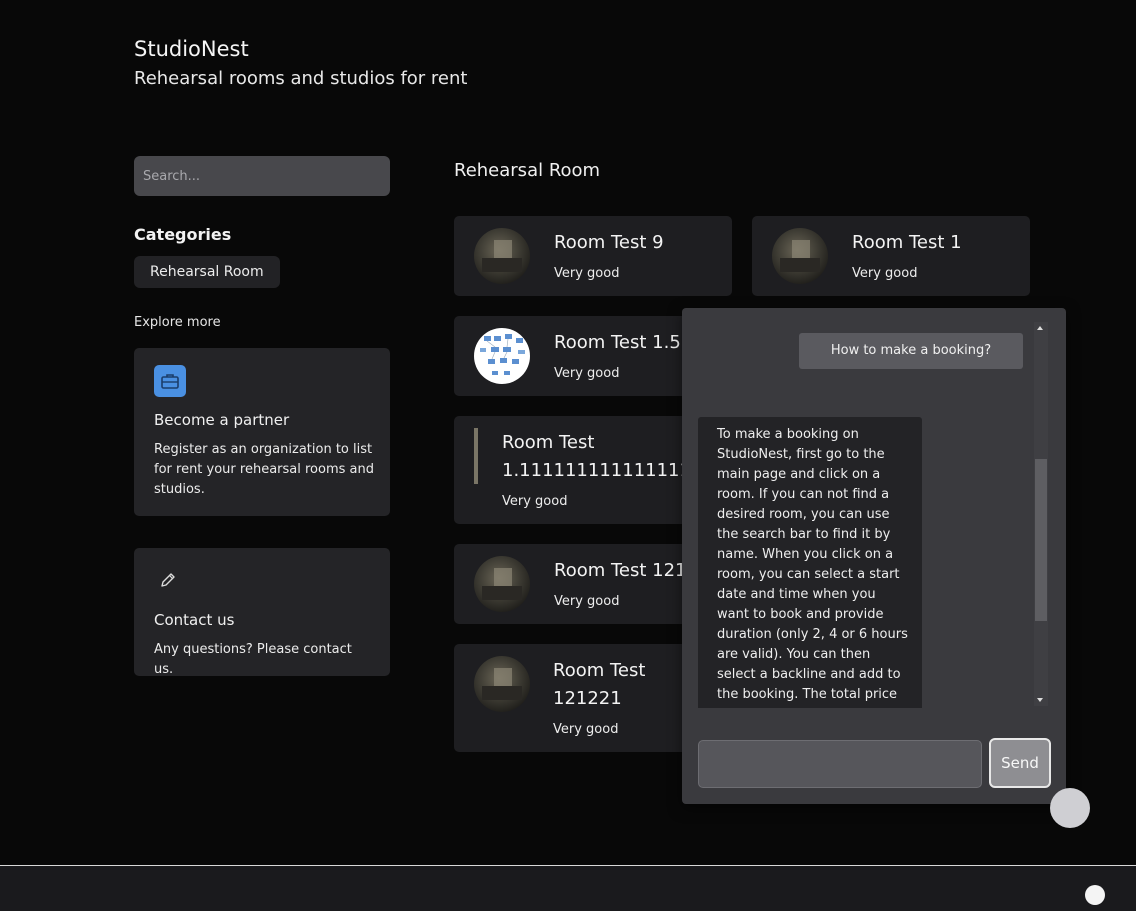 The height and width of the screenshot is (911, 1136). Describe the element at coordinates (191, 49) in the screenshot. I see `brand-title: StudioNest` at that location.